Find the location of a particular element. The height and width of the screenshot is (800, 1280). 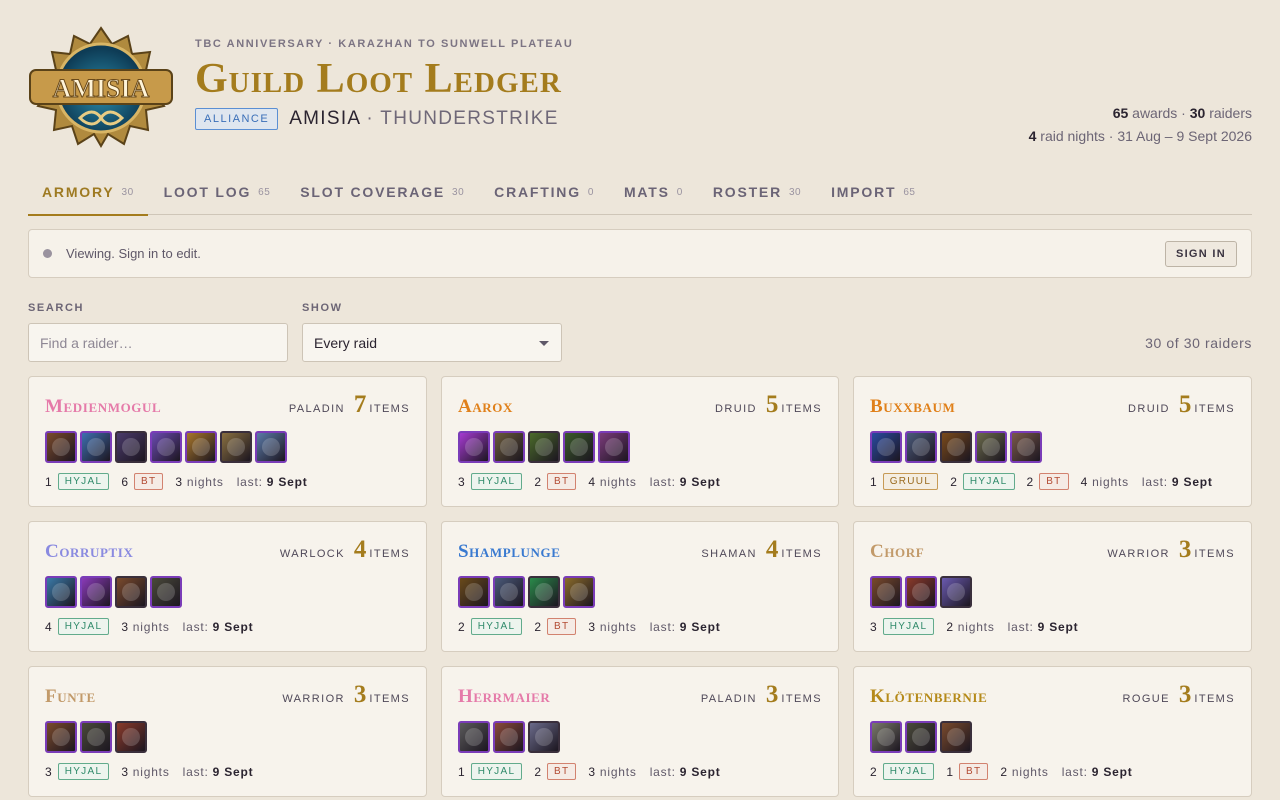

raider-name: Klötenbernie is located at coordinates (928, 697).